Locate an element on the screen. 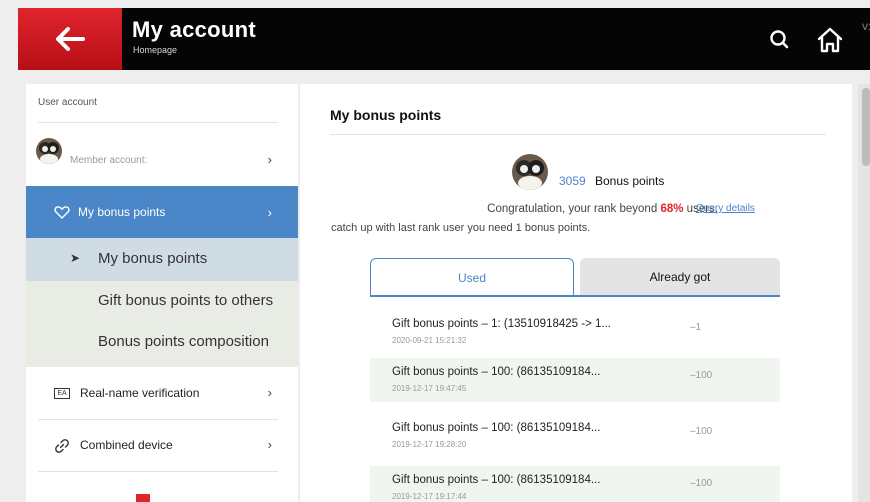 Image resolution: width=870 pixels, height=502 pixels. sidebar-item-bonus-points: My bonus points › is located at coordinates (162, 212).